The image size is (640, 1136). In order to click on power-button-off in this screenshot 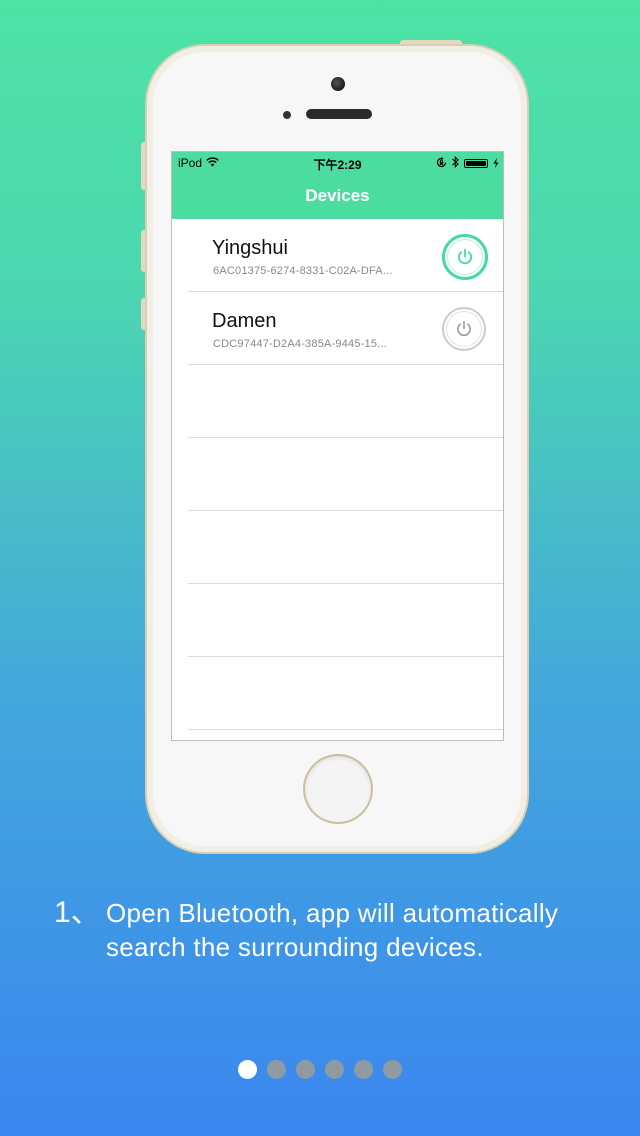, I will do `click(464, 329)`.